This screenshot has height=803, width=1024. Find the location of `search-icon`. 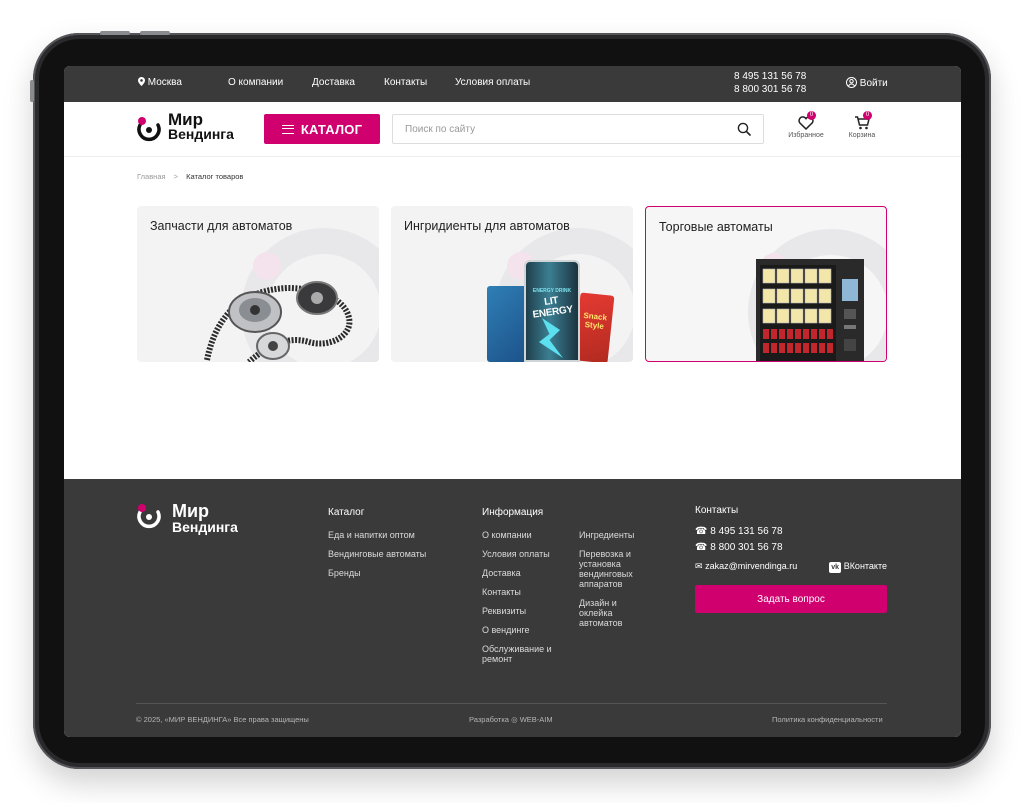

search-icon is located at coordinates (744, 131).